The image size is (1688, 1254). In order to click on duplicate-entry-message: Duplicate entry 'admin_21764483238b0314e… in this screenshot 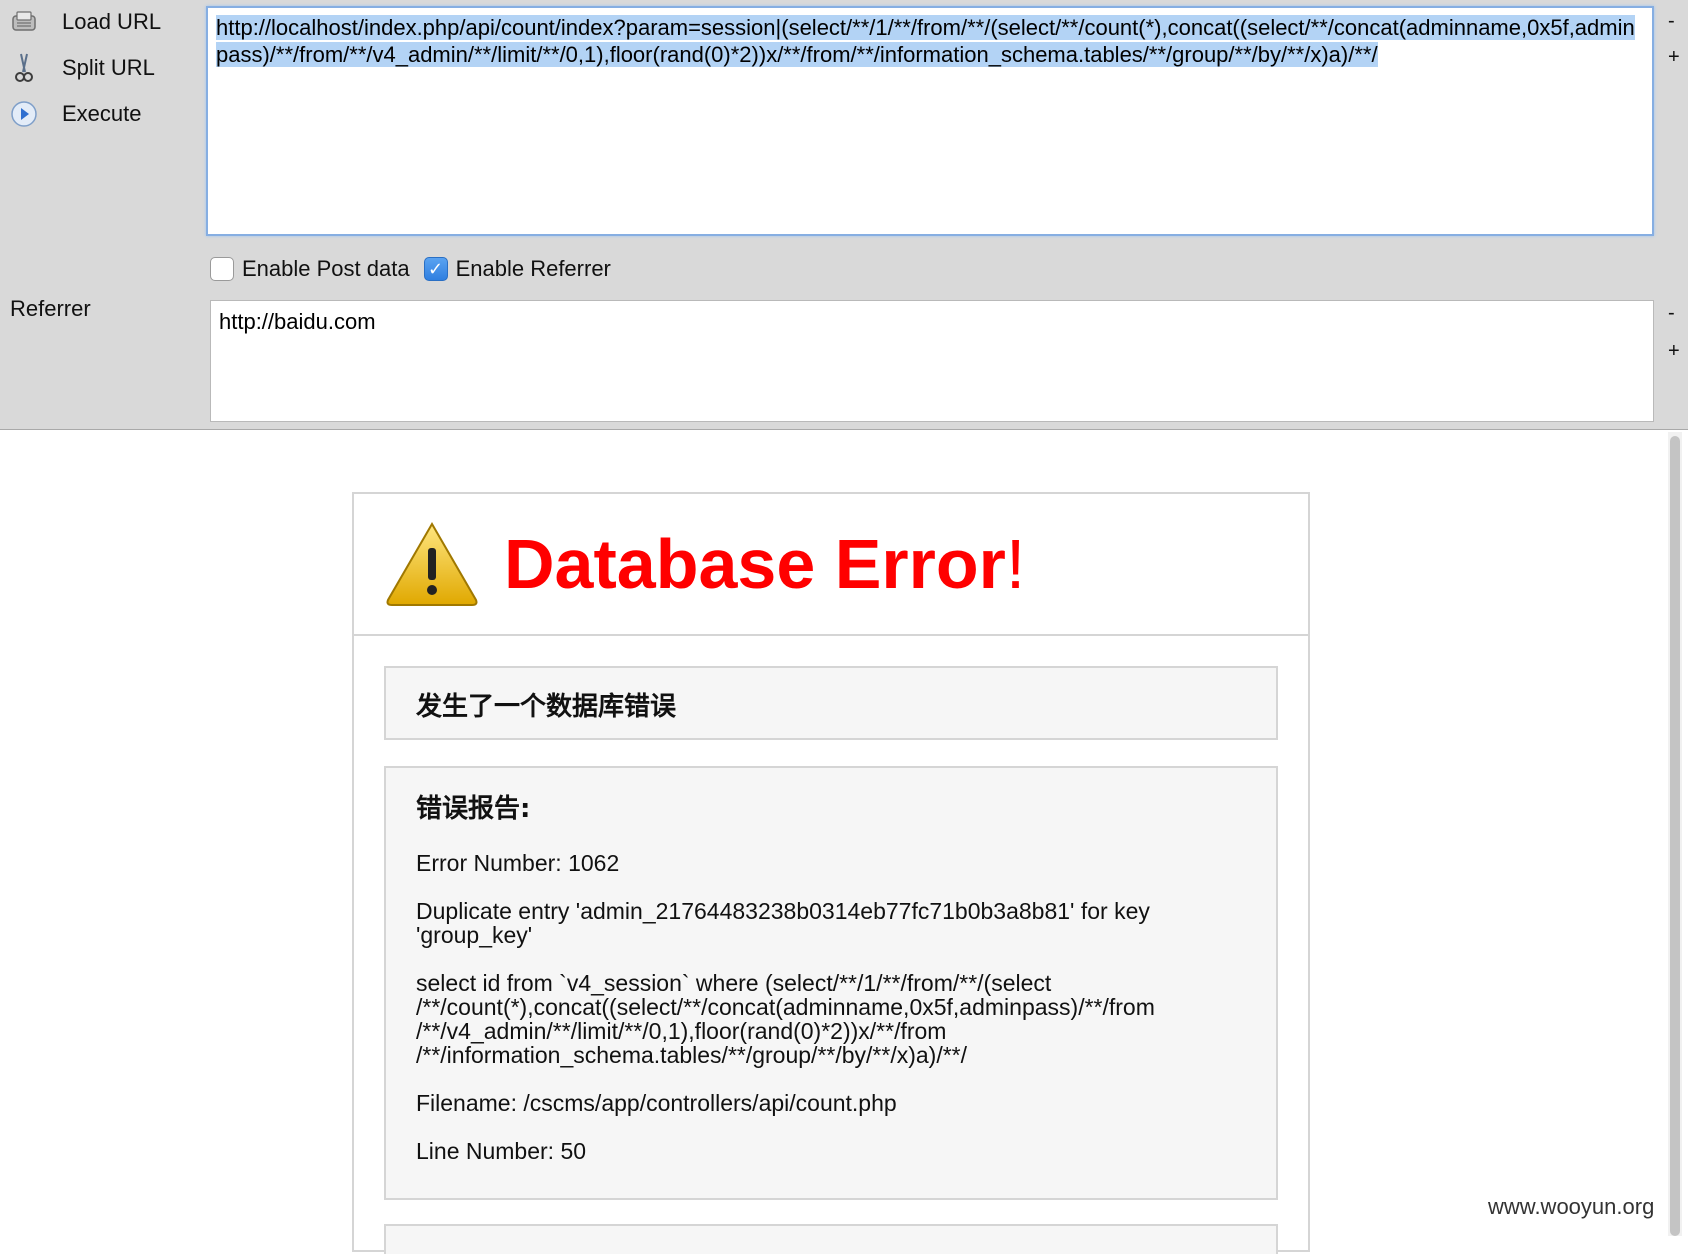, I will do `click(783, 923)`.